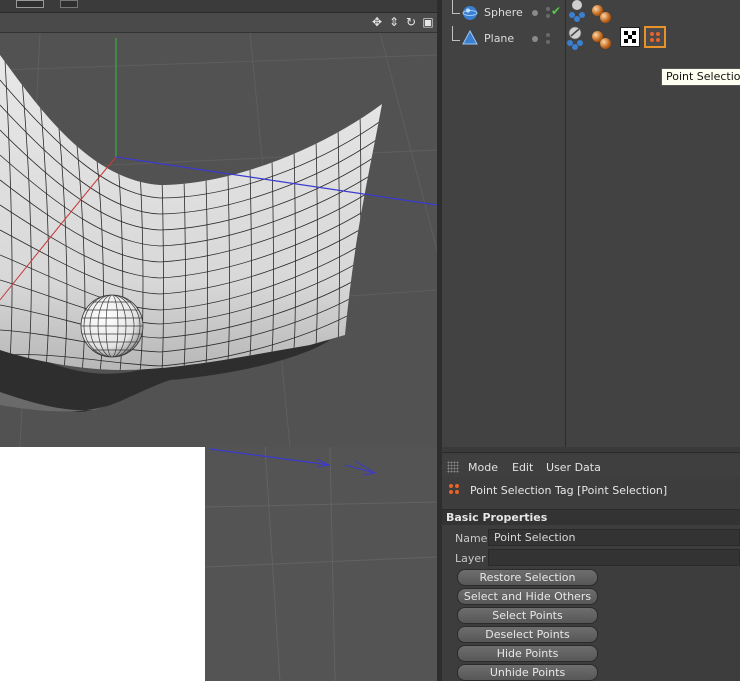 The height and width of the screenshot is (681, 740). I want to click on attribute-menubar: Mode Edit User Data, so click(591, 466).